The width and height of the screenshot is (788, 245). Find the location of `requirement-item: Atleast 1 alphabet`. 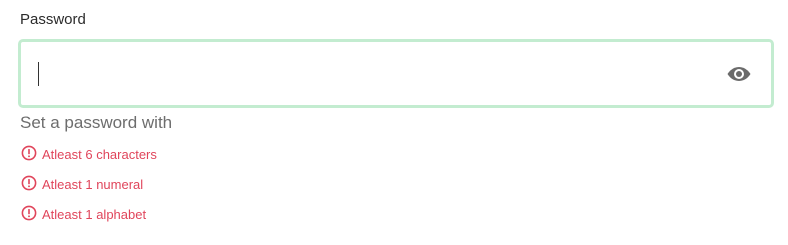

requirement-item: Atleast 1 alphabet is located at coordinates (89, 214).